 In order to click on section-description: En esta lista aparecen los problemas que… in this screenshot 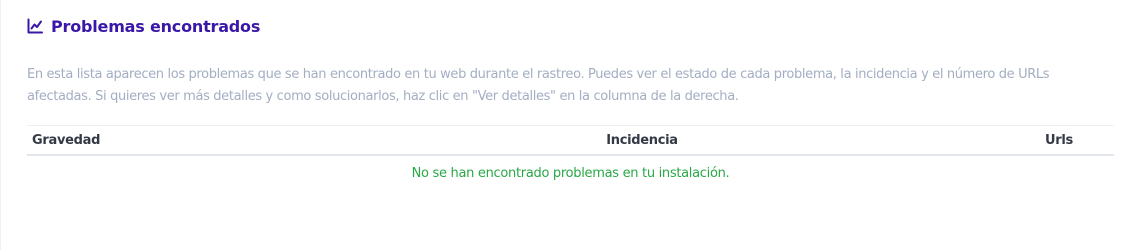, I will do `click(538, 85)`.